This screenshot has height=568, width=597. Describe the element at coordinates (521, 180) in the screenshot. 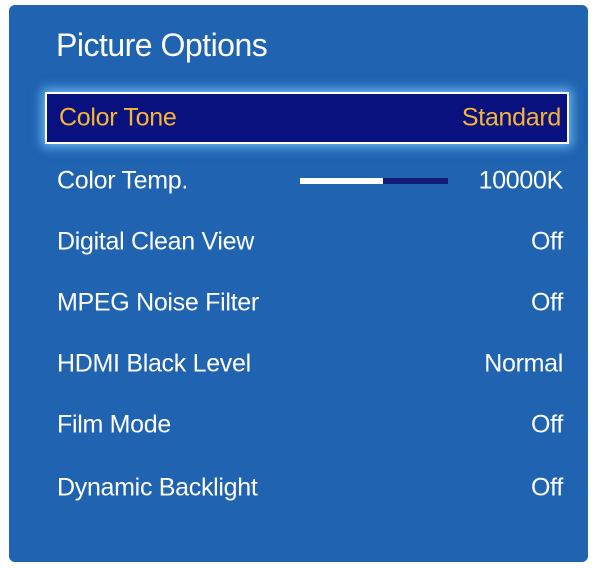

I see `menu-item-value: 10000K` at that location.